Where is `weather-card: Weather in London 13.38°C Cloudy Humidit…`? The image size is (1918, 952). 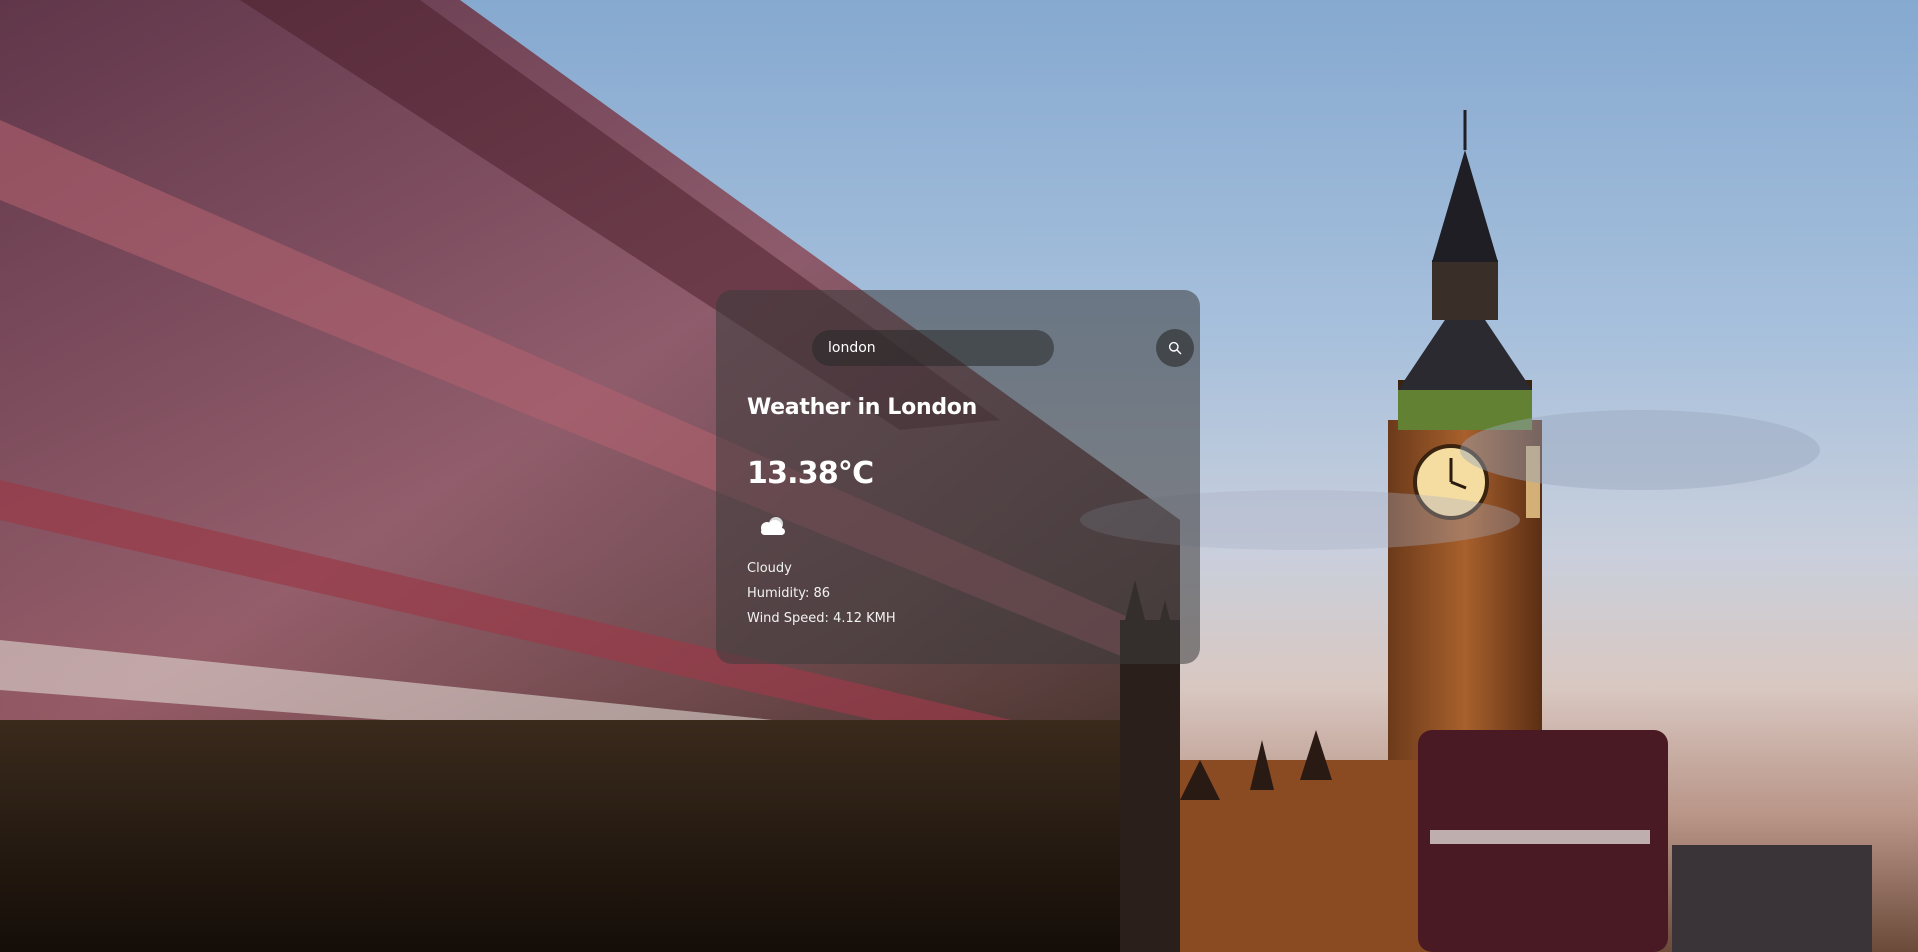 weather-card: Weather in London 13.38°C Cloudy Humidit… is located at coordinates (958, 477).